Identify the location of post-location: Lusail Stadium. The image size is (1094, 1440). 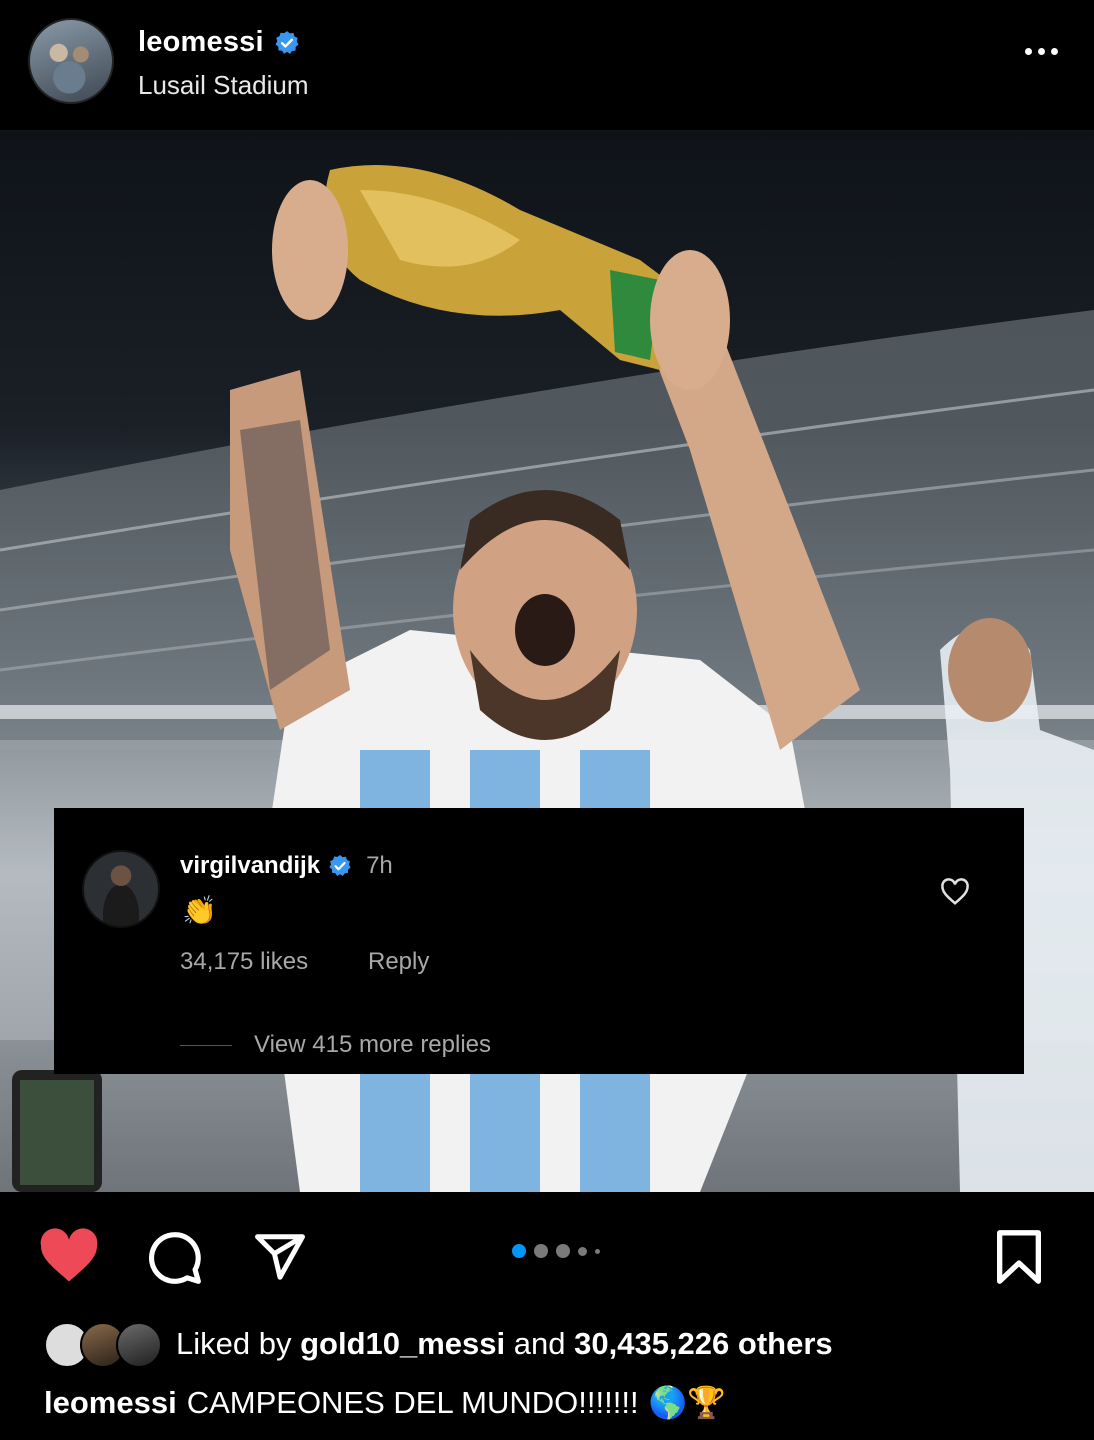
(223, 85).